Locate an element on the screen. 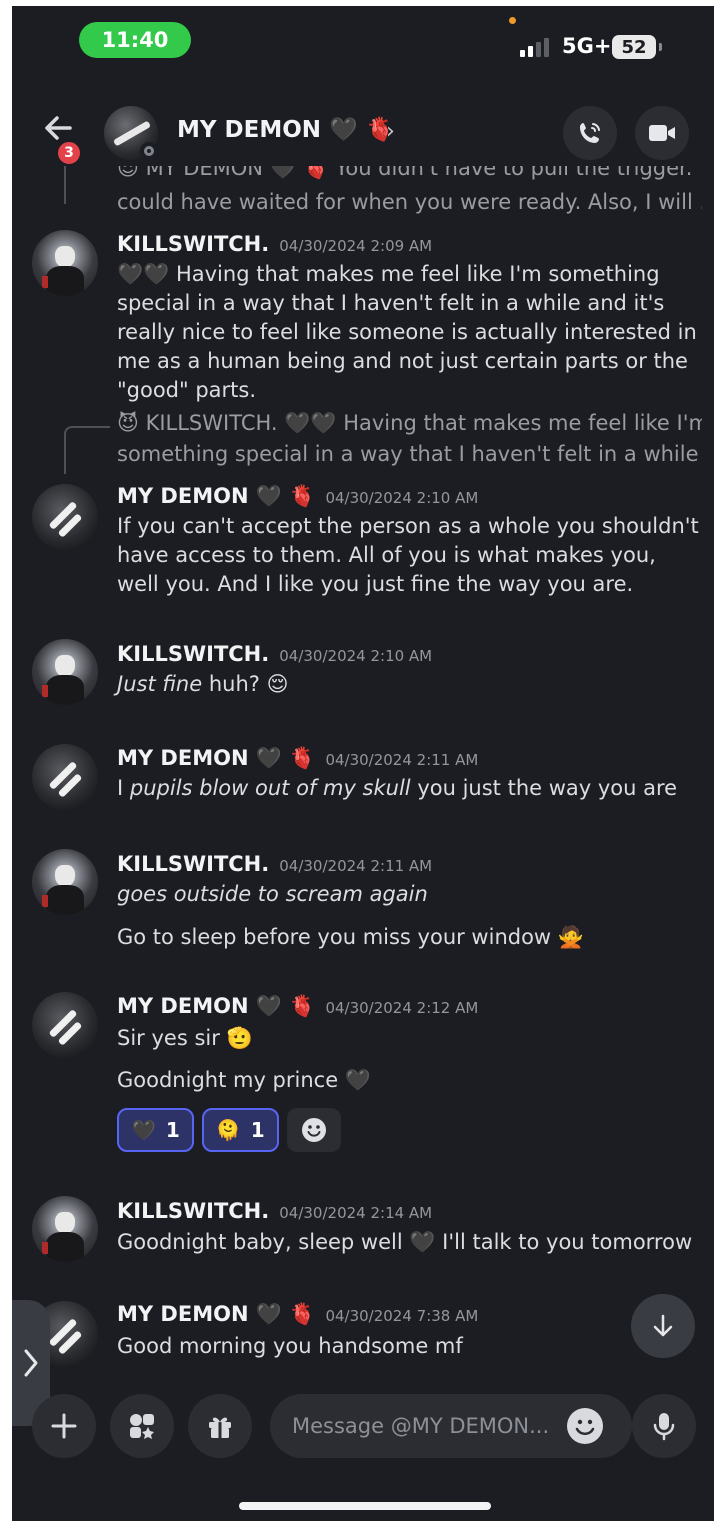  chevron-right-icon is located at coordinates (31, 1363).